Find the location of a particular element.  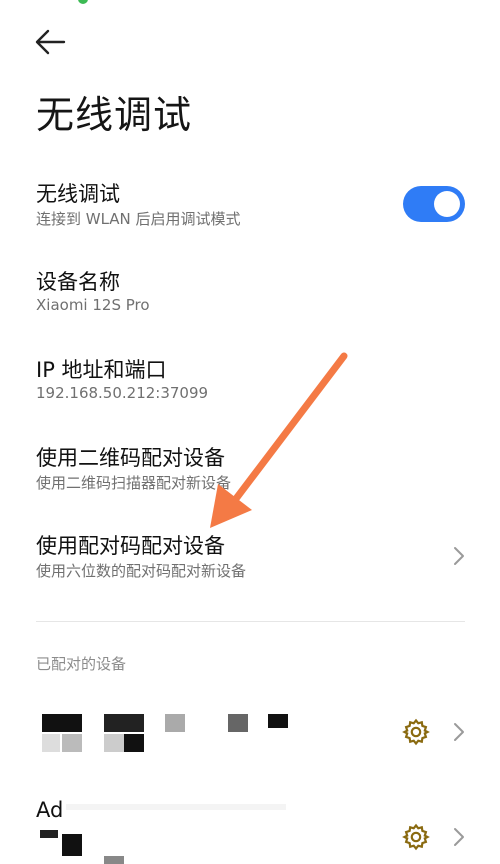

pair-code-row: 使用配对码配对设备 使用六位数的配对码配对新设备 is located at coordinates (250, 557).